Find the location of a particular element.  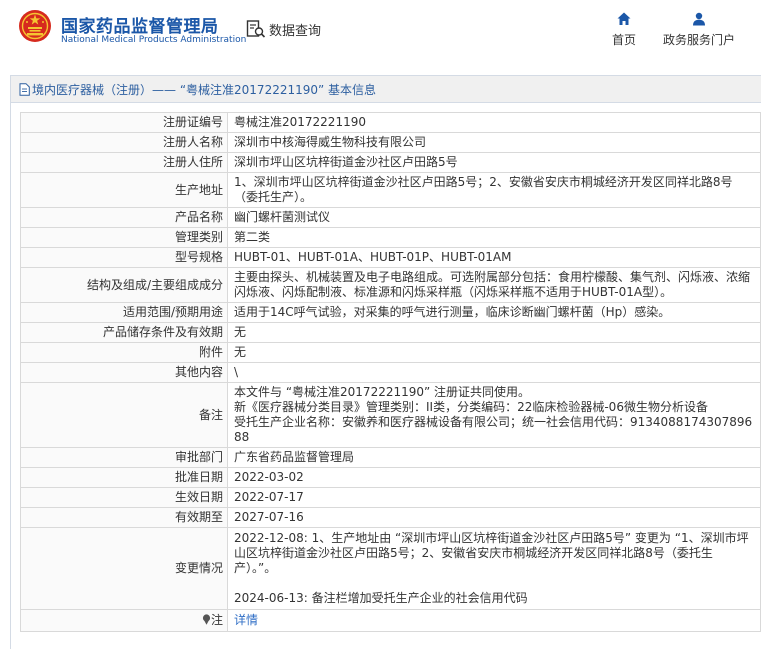

production-address-label: 生产地址 is located at coordinates (124, 190).